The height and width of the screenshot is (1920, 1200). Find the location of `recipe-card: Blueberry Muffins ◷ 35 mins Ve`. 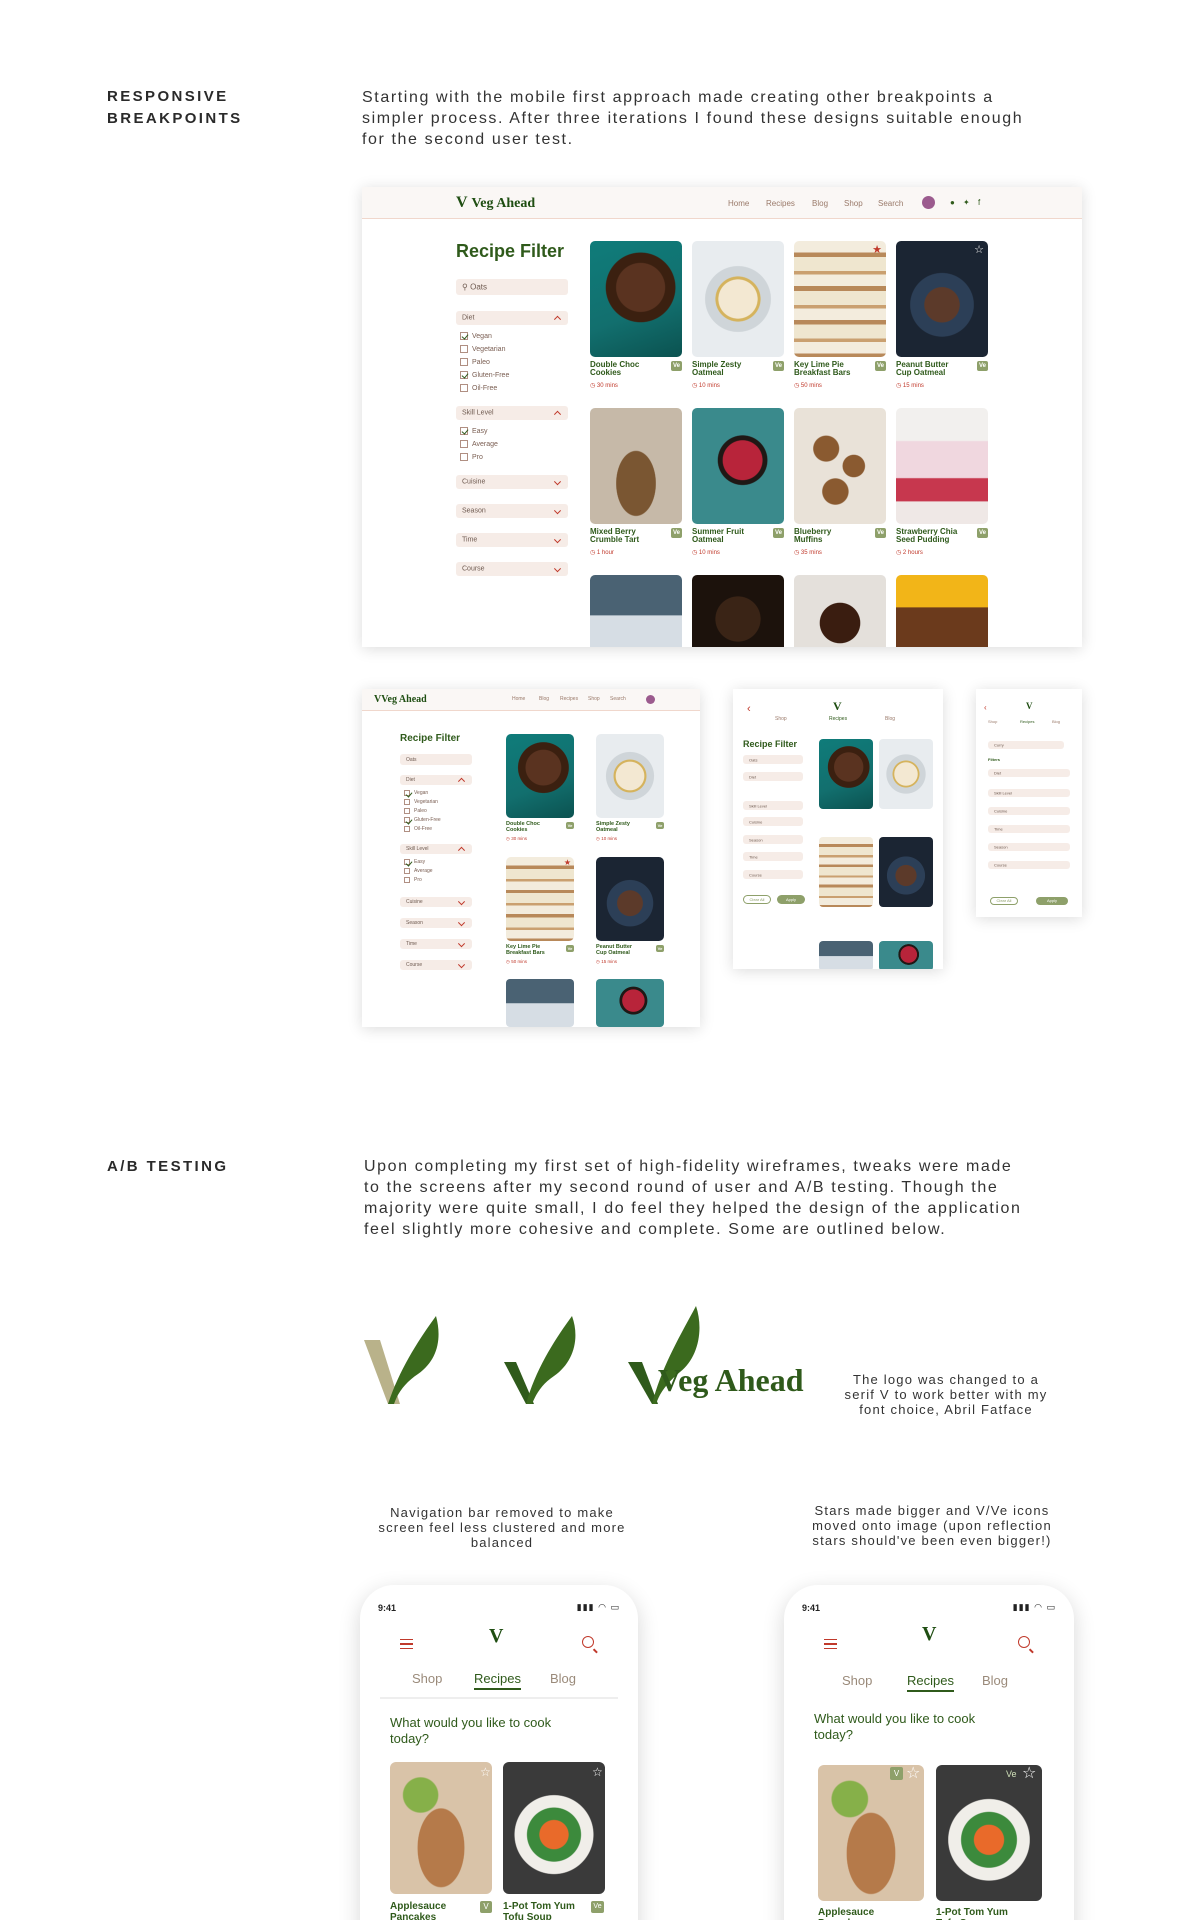

recipe-card: Blueberry Muffins ◷ 35 mins Ve is located at coordinates (840, 483).